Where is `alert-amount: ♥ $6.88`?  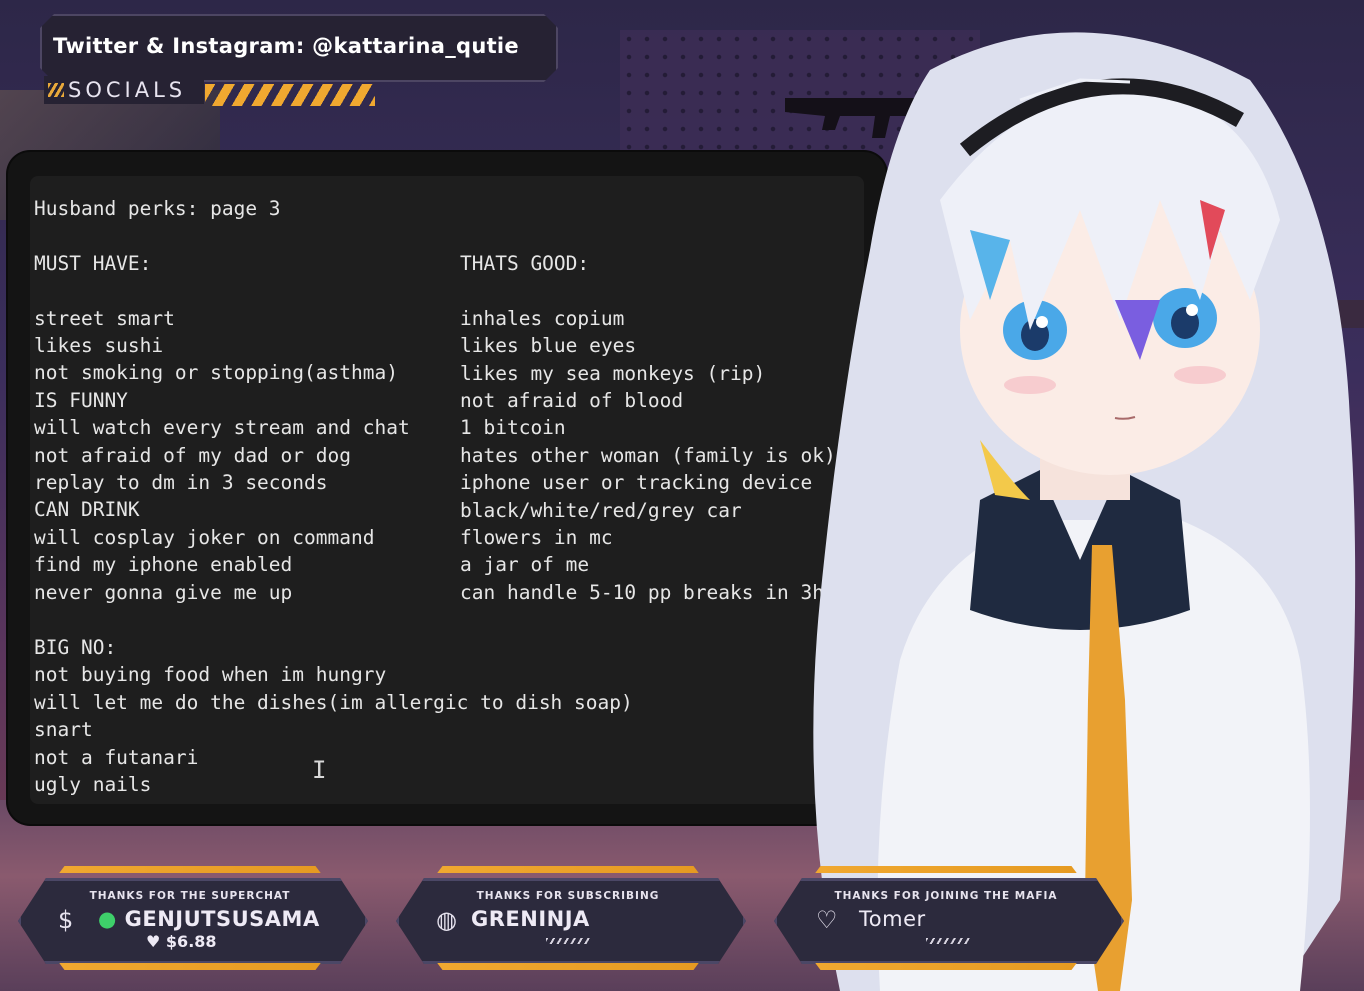
alert-amount: ♥ $6.88 is located at coordinates (181, 941).